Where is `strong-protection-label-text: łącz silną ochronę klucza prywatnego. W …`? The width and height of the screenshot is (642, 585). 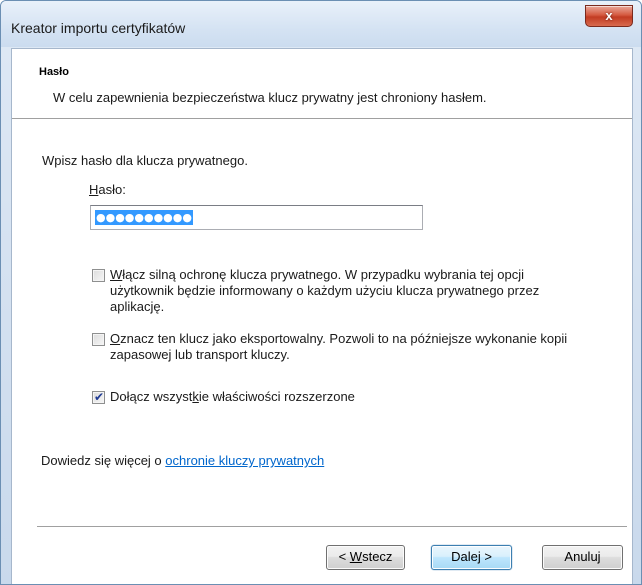
strong-protection-label-text: łącz silną ochronę klucza prywatnego. W … is located at coordinates (325, 290).